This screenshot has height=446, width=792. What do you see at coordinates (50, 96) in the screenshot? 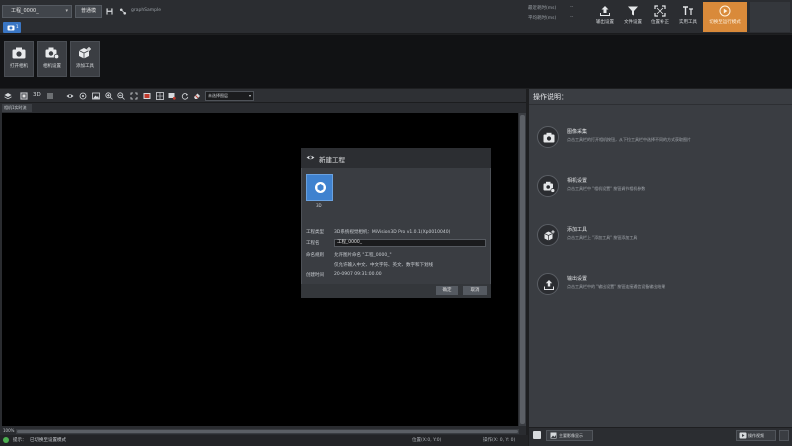
I see `list-icon` at bounding box center [50, 96].